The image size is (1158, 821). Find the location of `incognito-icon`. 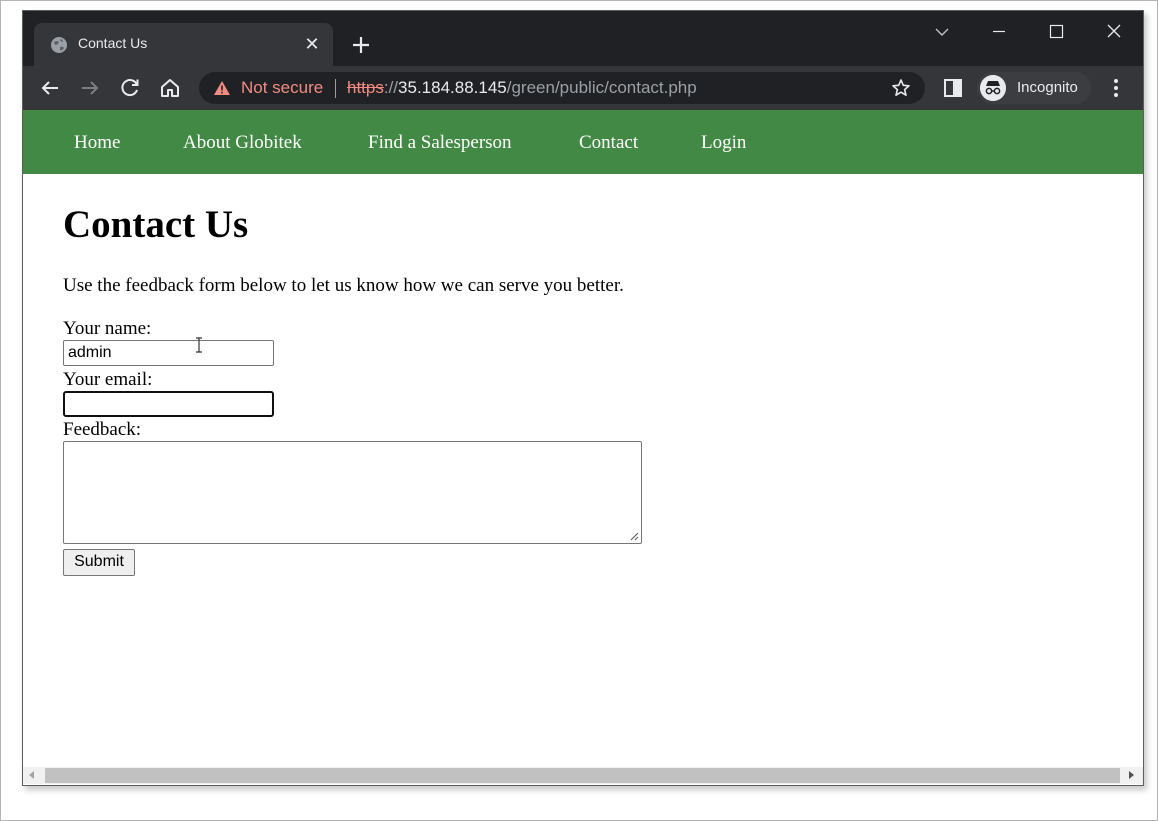

incognito-icon is located at coordinates (993, 88).